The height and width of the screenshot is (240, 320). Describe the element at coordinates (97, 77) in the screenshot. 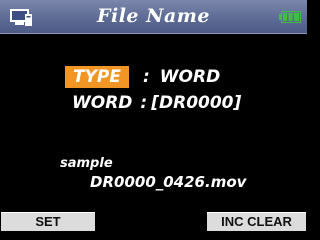

I see `type-label: TYPE` at that location.